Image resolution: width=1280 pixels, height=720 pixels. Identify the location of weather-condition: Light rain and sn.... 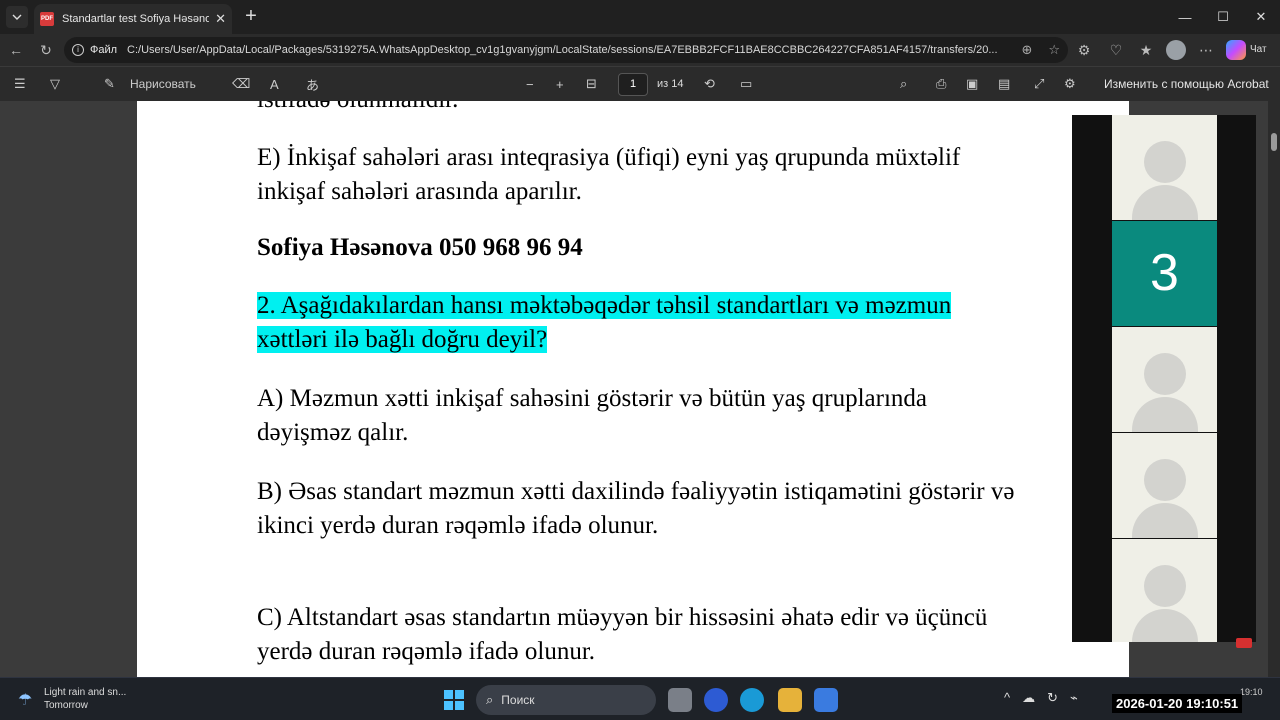
(85, 692).